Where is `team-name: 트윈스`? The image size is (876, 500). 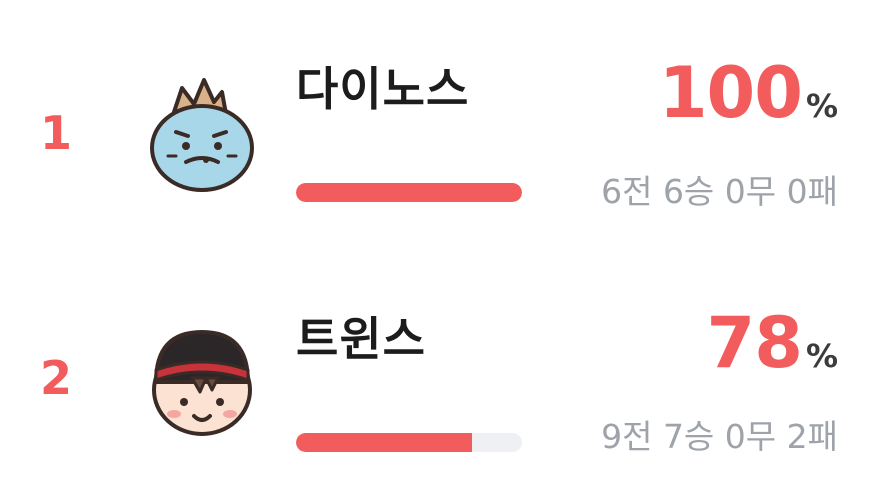
team-name: 트윈스 is located at coordinates (361, 339).